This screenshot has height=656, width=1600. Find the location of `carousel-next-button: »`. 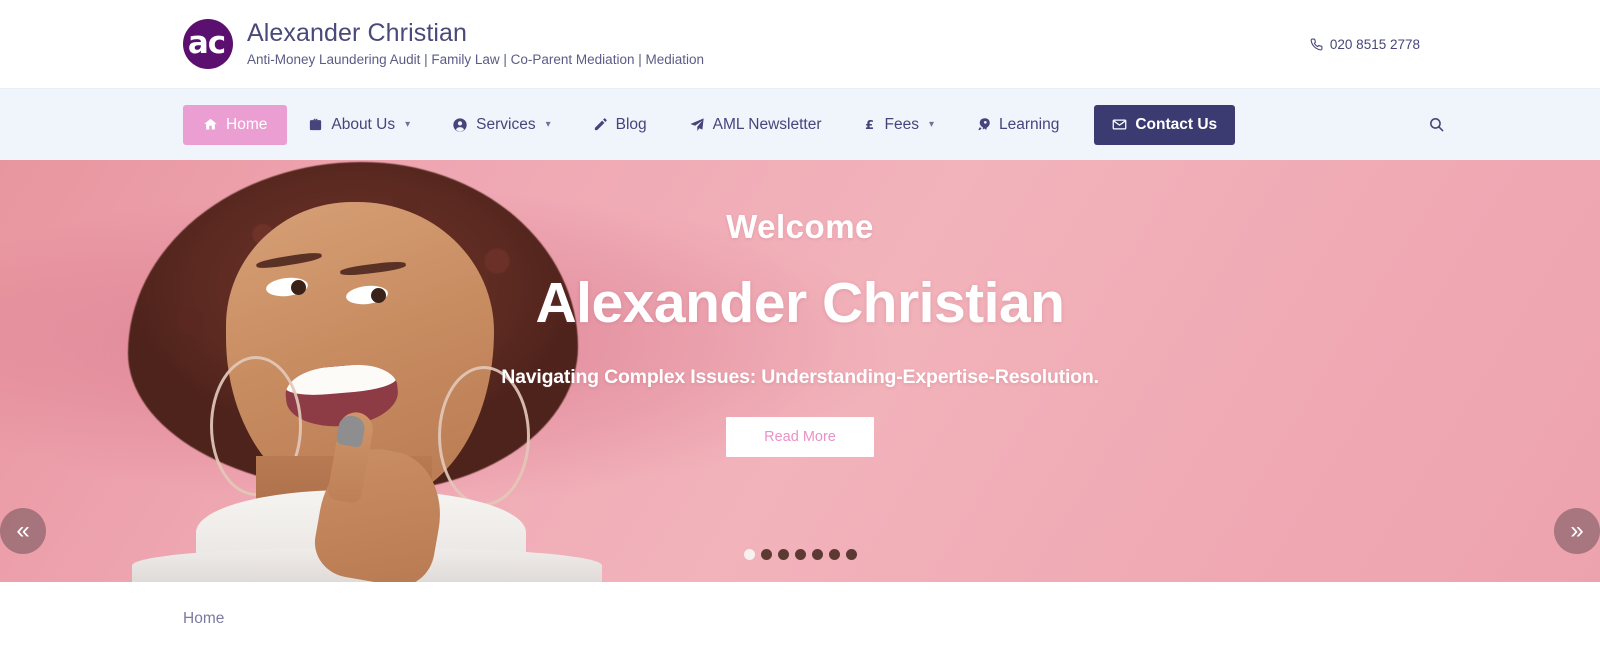

carousel-next-button: » is located at coordinates (1577, 531).